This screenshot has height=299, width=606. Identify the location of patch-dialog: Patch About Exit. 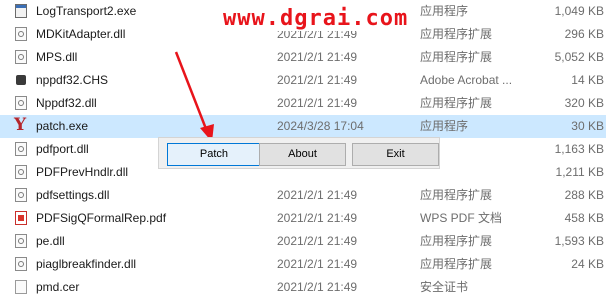
(299, 153).